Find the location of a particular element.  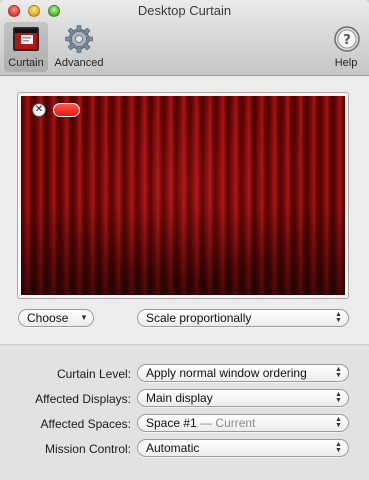

toolbar-advanced-tab: Advanced is located at coordinates (79, 45).